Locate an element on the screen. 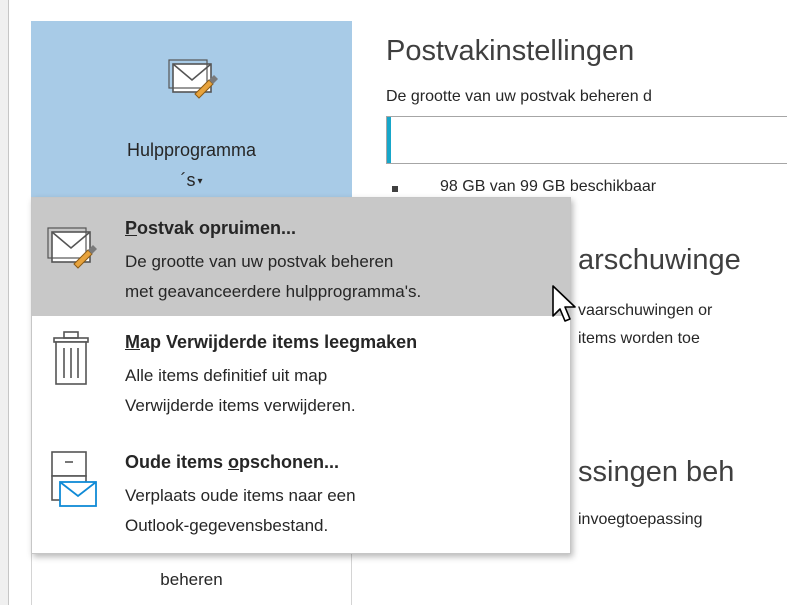 Image resolution: width=787 pixels, height=605 pixels. warnings-line2: items worden toe is located at coordinates (639, 338).